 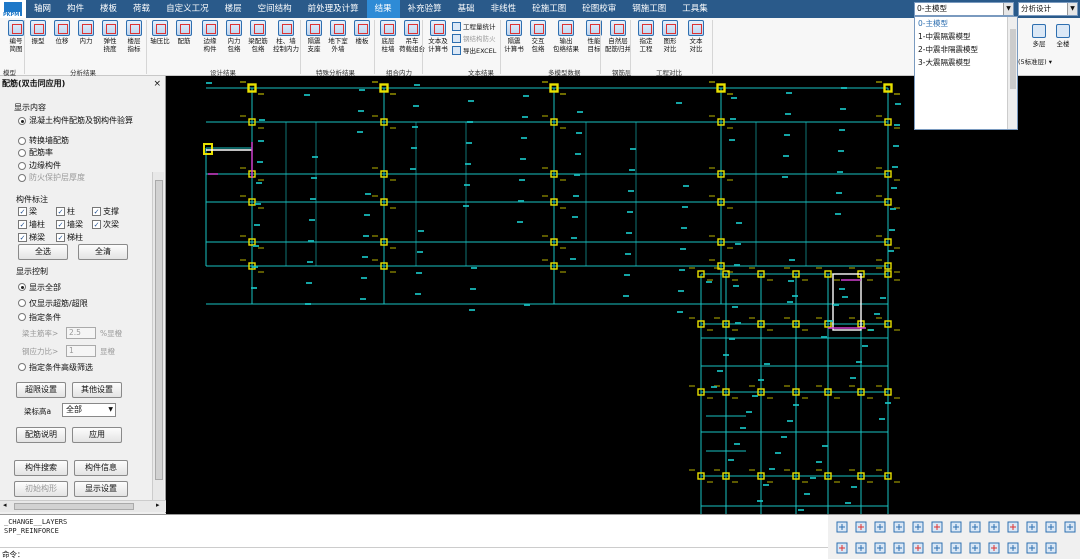 I want to click on ribbon-small-button: 钢结构防火, so click(x=474, y=38).